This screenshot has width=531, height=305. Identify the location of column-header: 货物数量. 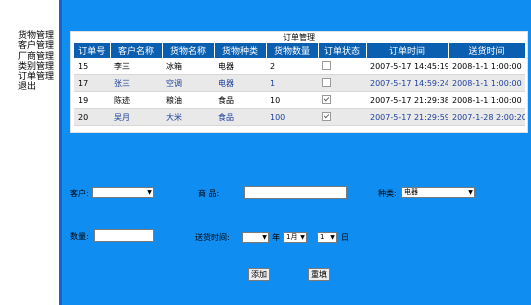
(292, 50).